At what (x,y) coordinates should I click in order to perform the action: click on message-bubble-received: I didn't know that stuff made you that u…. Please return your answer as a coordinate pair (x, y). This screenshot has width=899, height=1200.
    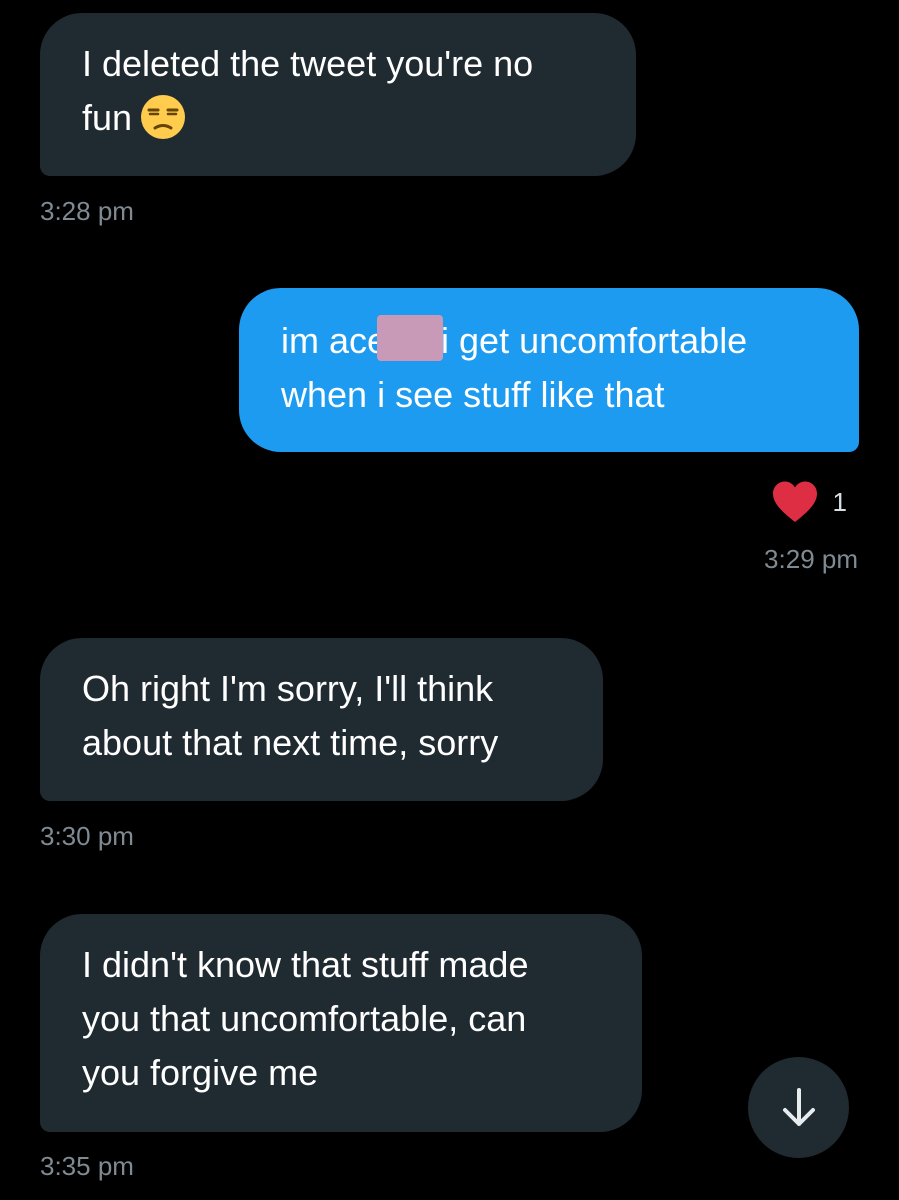
    Looking at the image, I should click on (341, 1023).